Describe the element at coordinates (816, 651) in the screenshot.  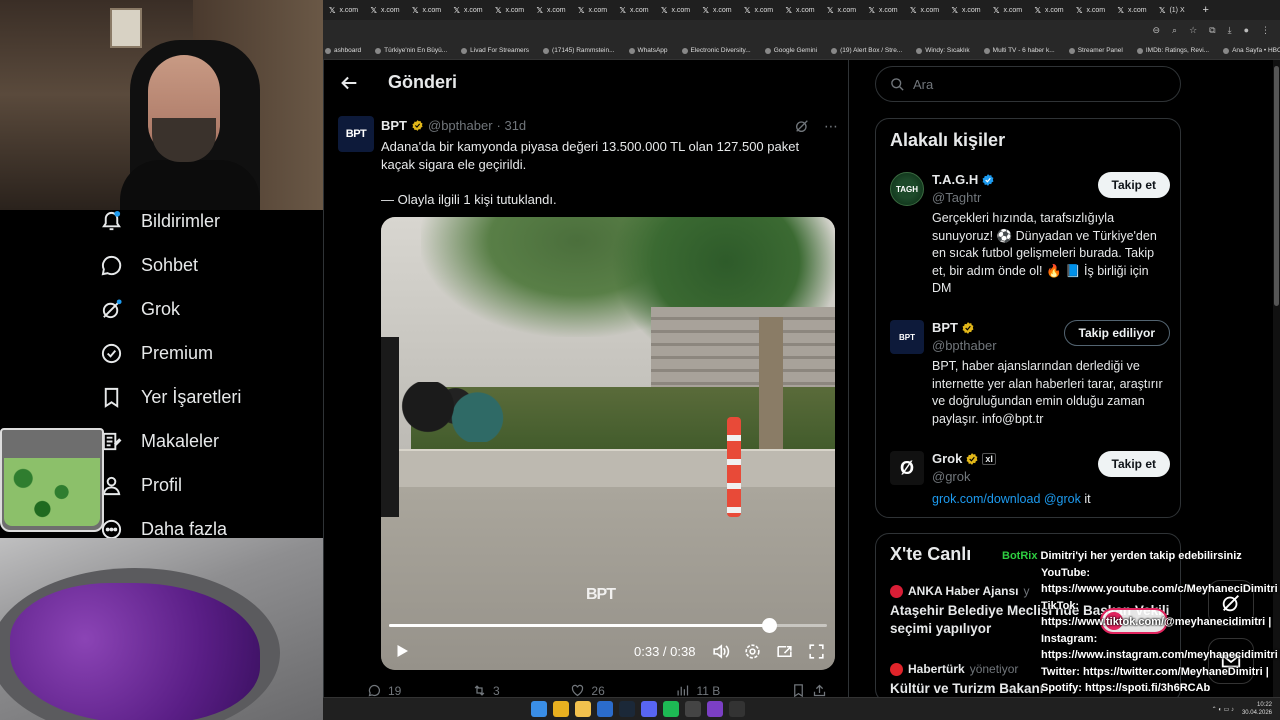
I see `fullscreen-icon` at that location.